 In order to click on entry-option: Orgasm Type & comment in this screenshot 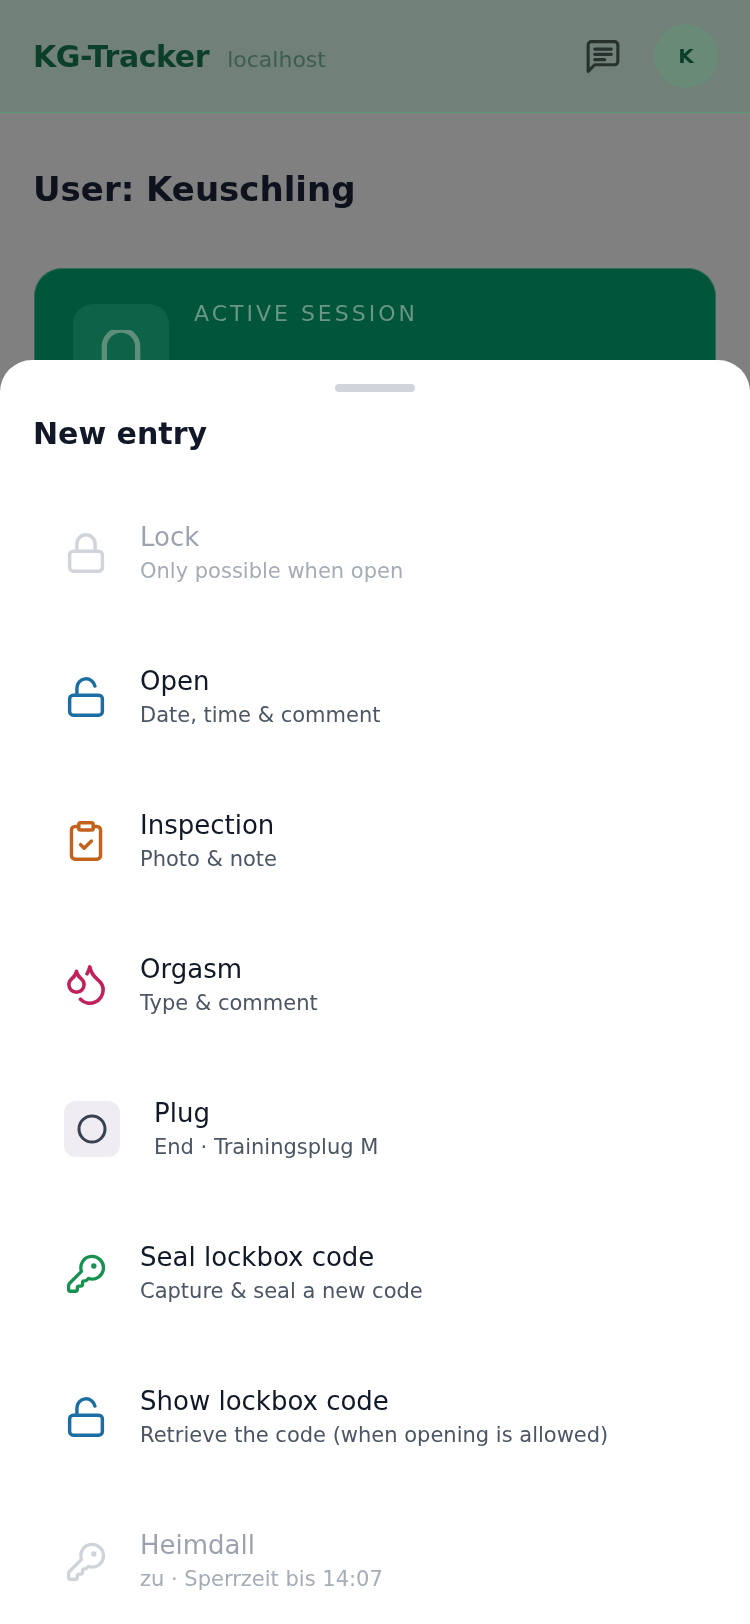, I will do `click(175, 985)`.